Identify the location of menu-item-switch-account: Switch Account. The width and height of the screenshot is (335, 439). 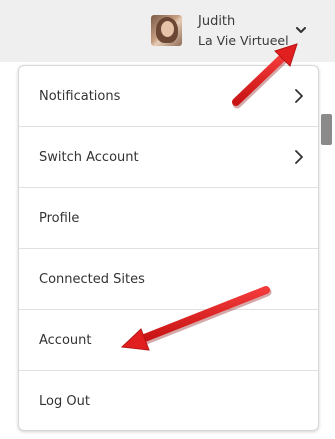
(168, 157).